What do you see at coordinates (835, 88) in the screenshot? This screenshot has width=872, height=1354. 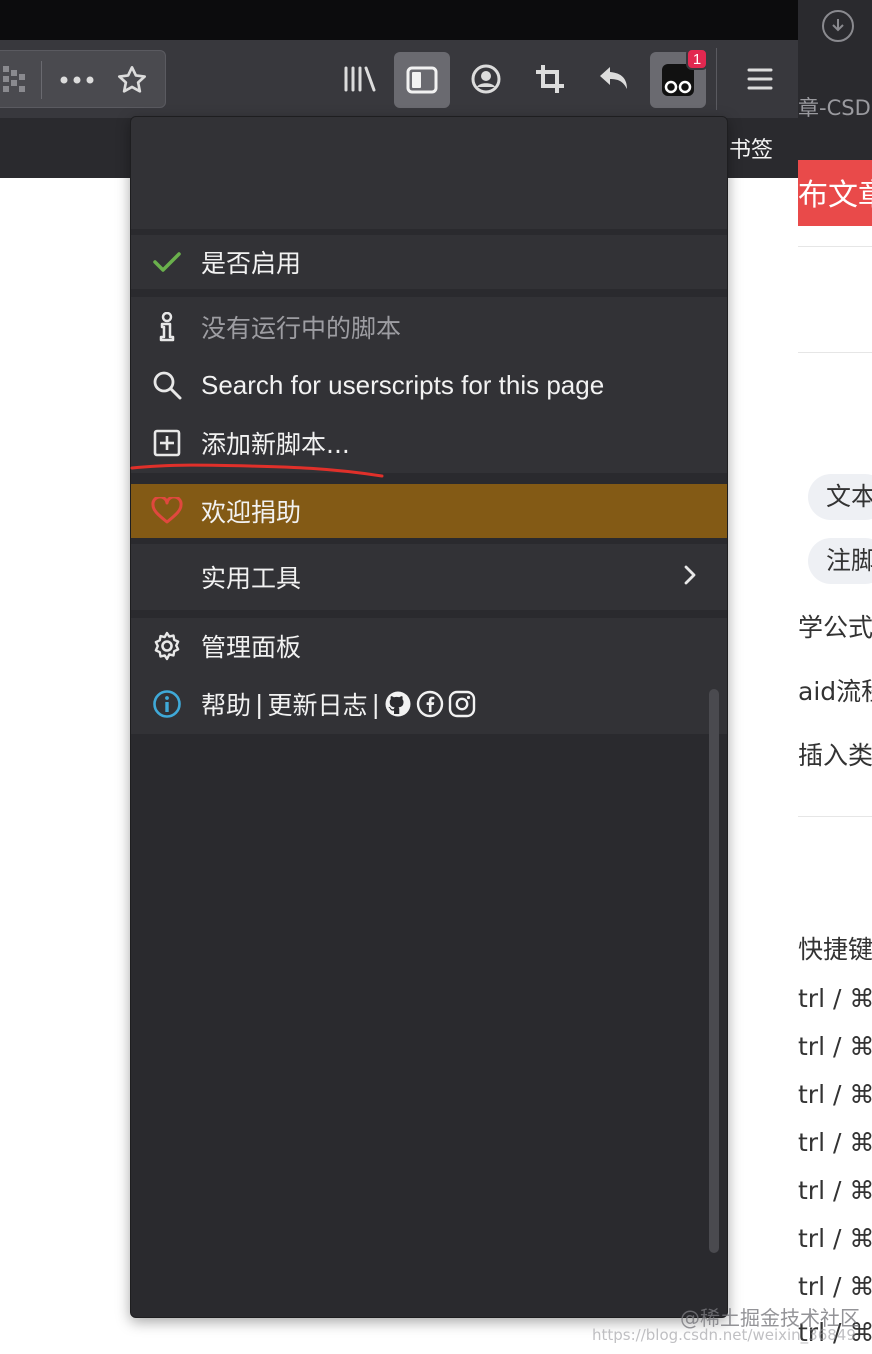 I see `background-window-toolbar: 章-CSD` at bounding box center [835, 88].